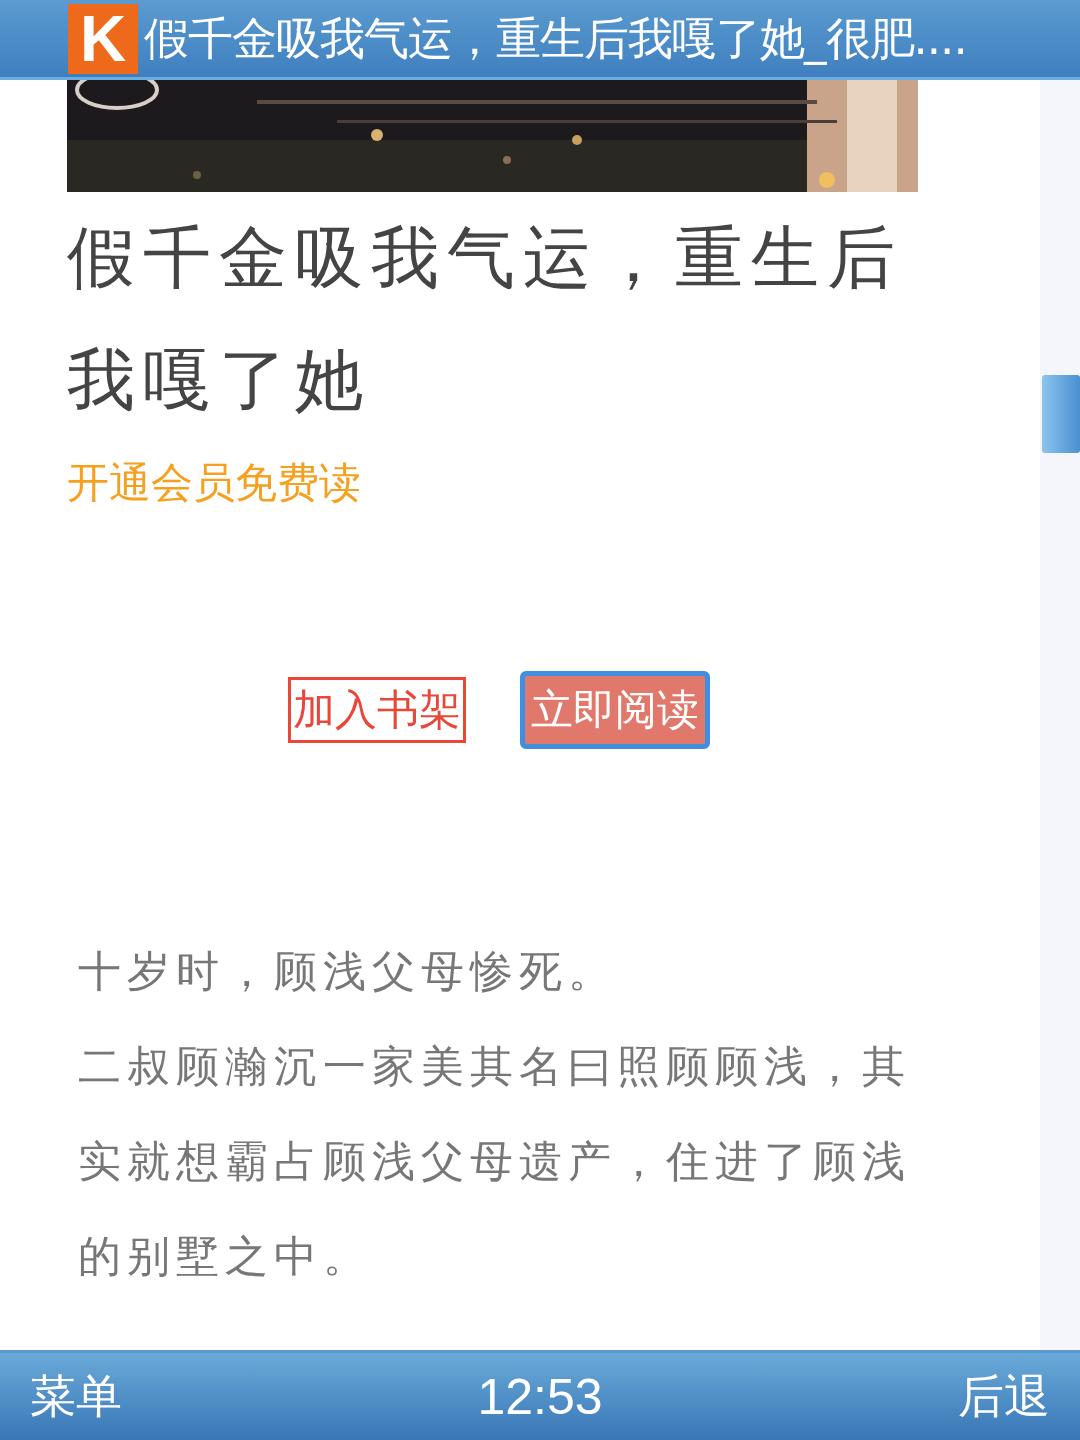 The width and height of the screenshot is (1080, 1440). I want to click on scrollbar, so click(1060, 715).